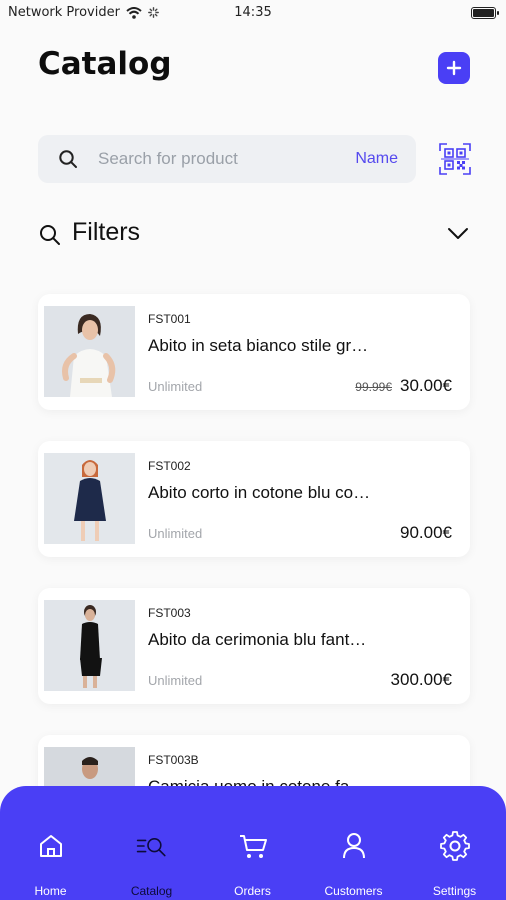 Image resolution: width=506 pixels, height=900 pixels. I want to click on nav-label-settings: Settings, so click(454, 891).